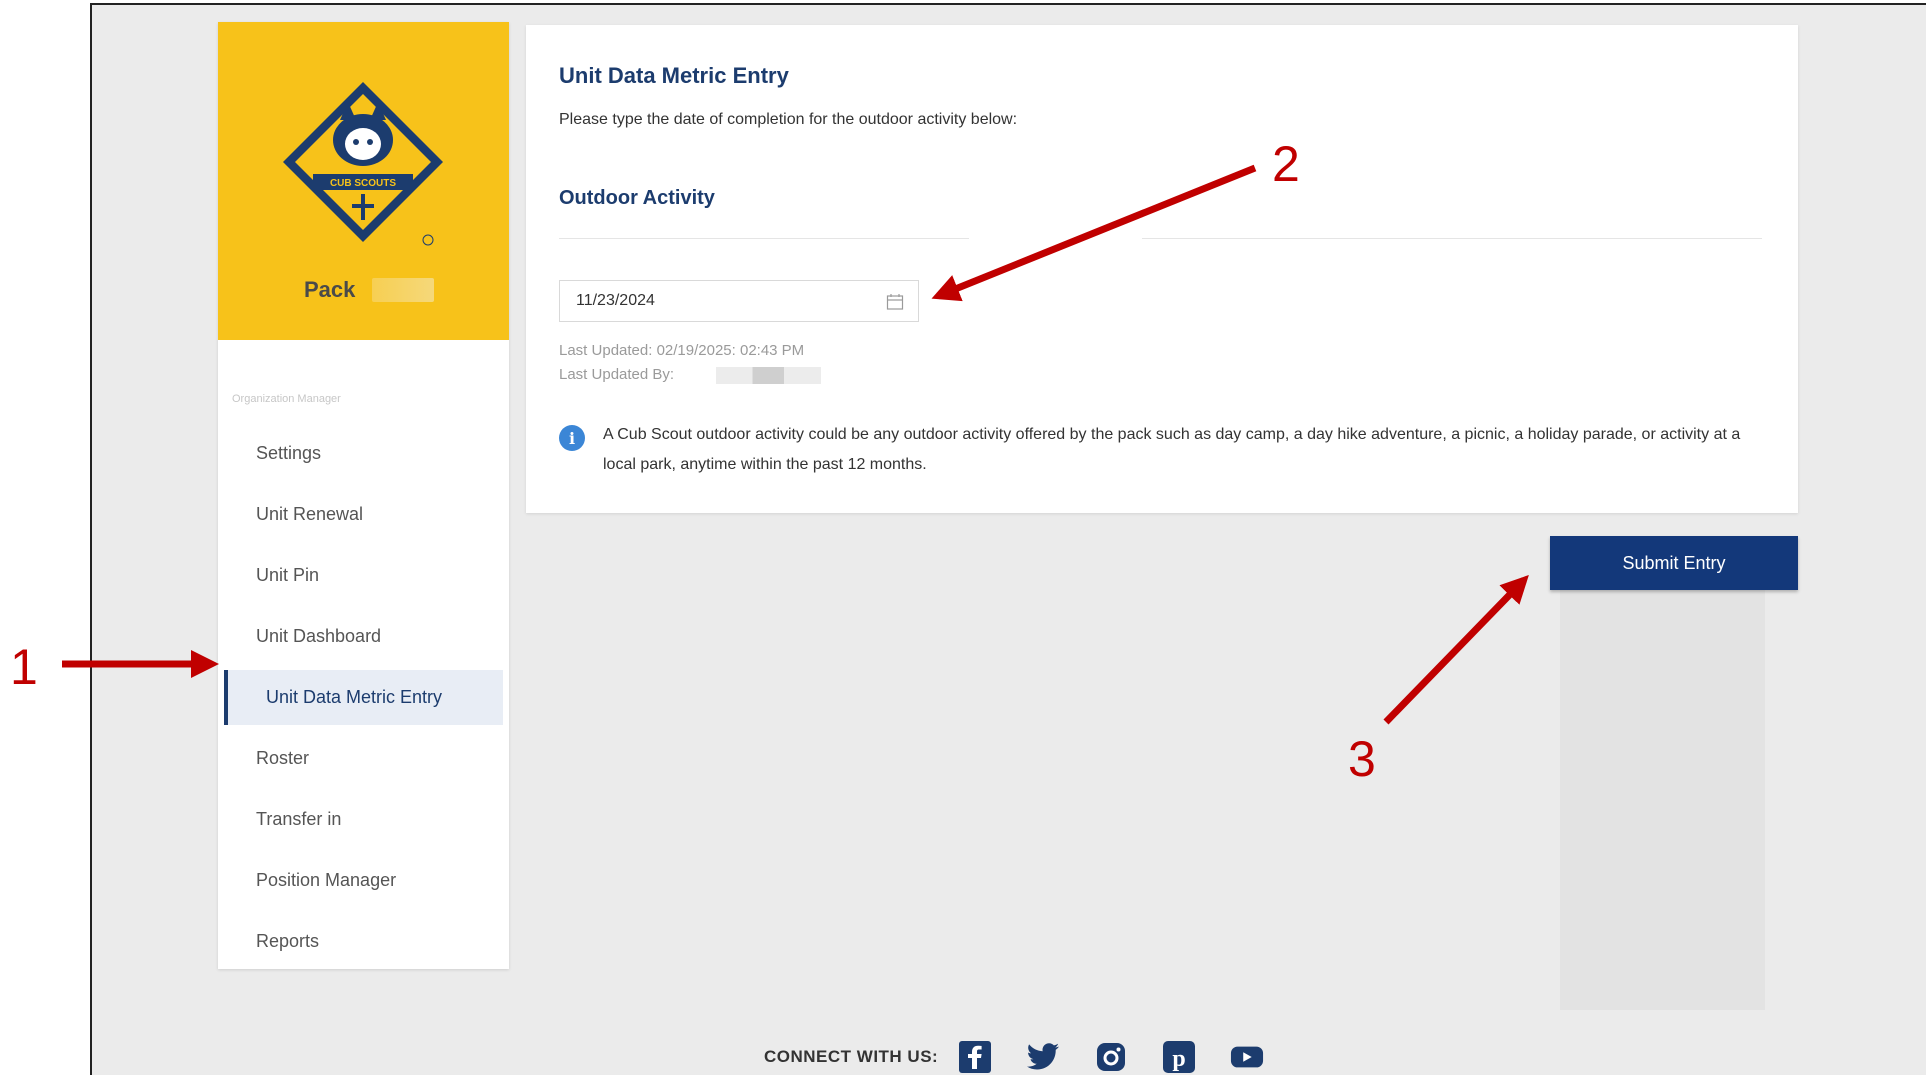 This screenshot has width=1926, height=1075. I want to click on annotation-number-2: 2, so click(1286, 164).